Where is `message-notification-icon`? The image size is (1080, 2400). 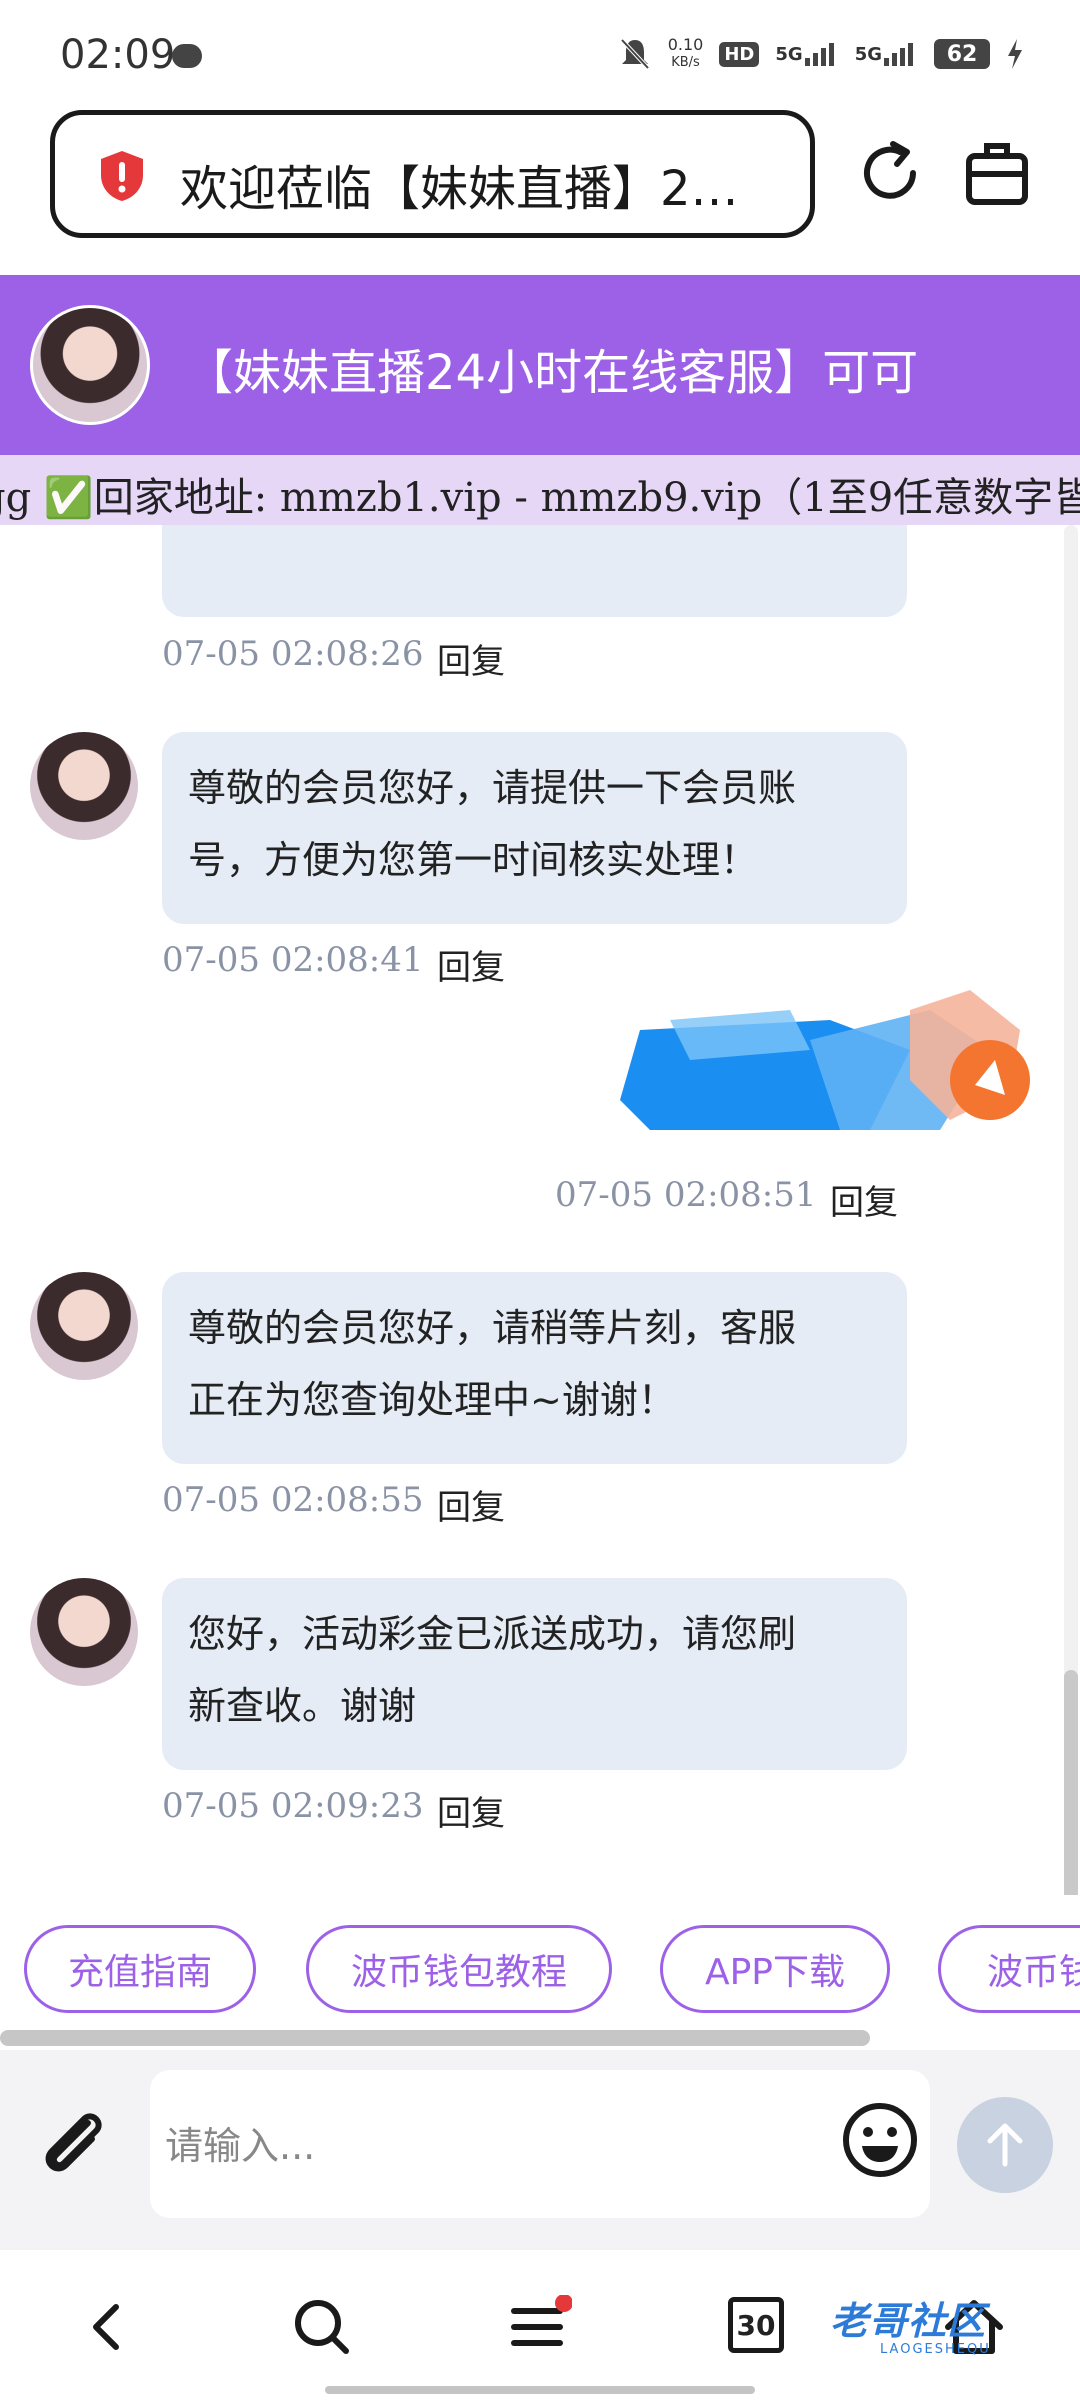
message-notification-icon is located at coordinates (187, 56).